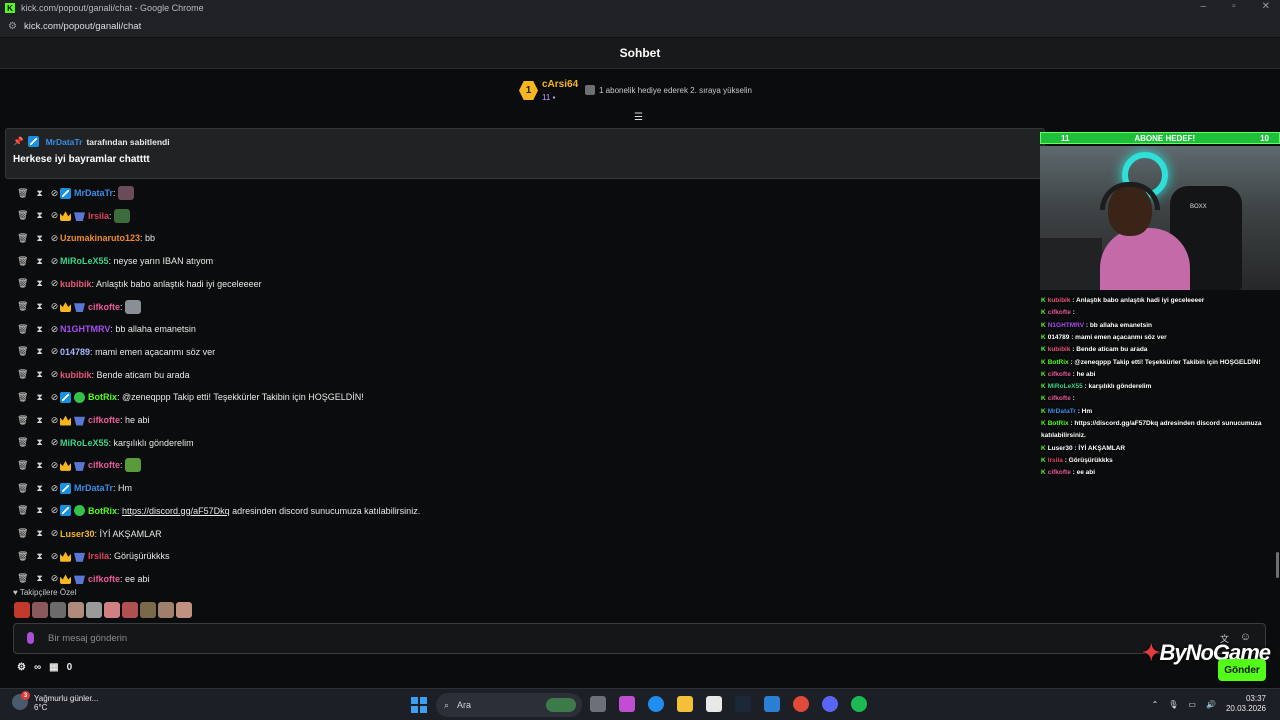 This screenshot has width=1280, height=720. I want to click on chat-username: Luser30, so click(77, 534).